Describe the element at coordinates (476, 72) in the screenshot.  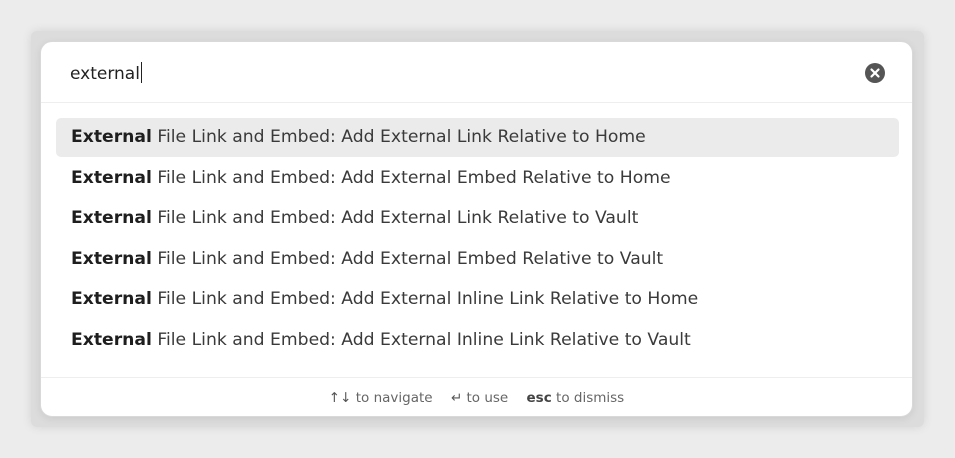
I see `search-row: external` at that location.